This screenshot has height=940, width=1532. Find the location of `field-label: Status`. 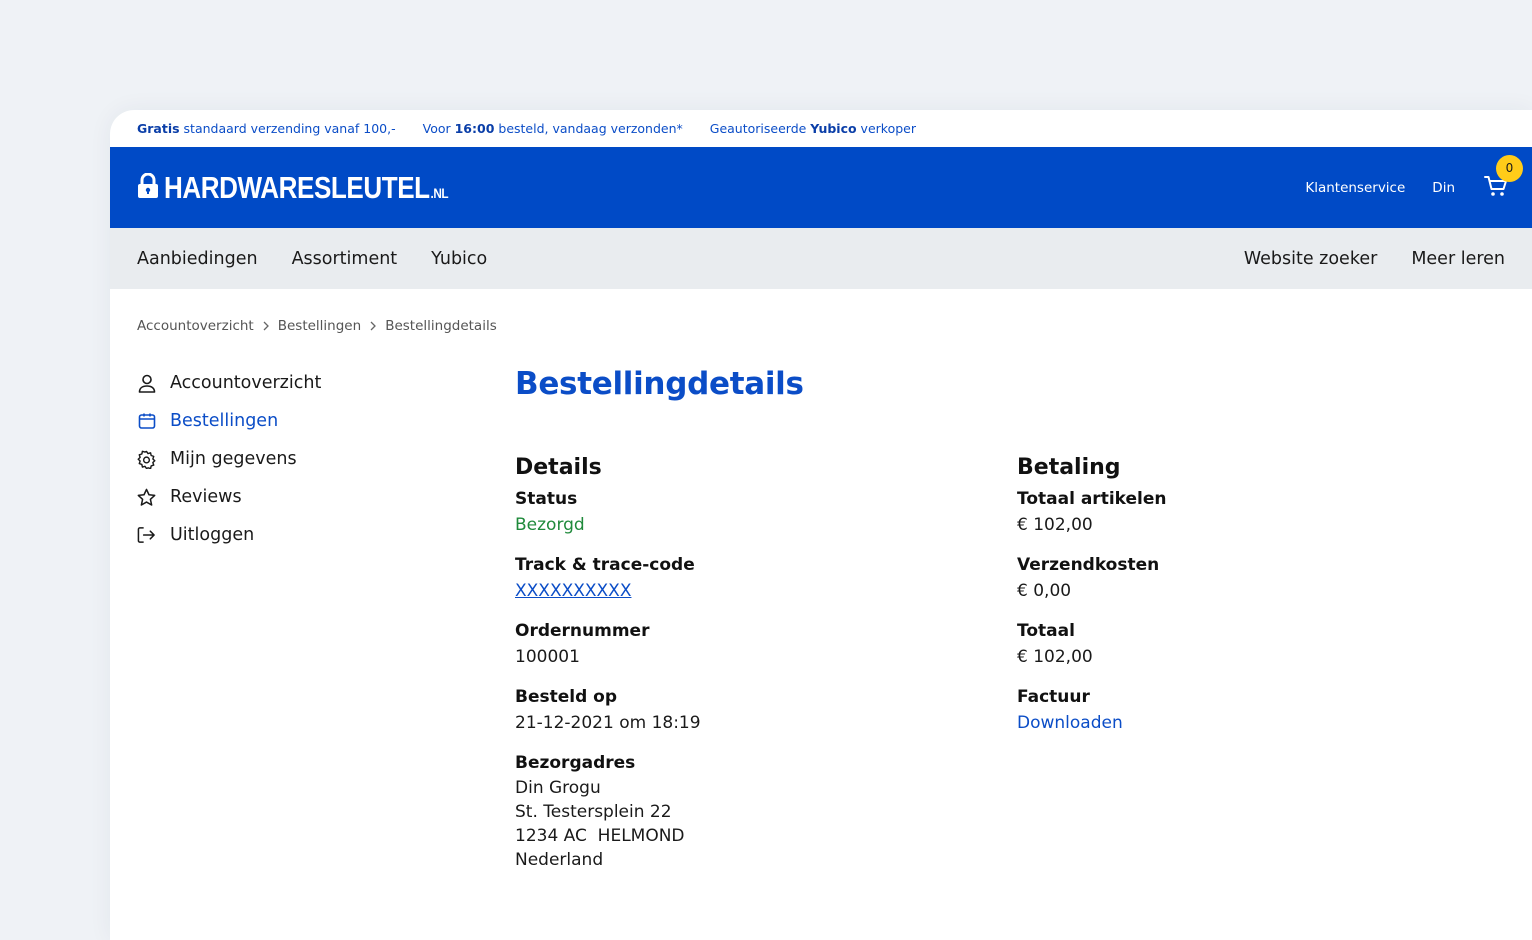

field-label: Status is located at coordinates (546, 499).